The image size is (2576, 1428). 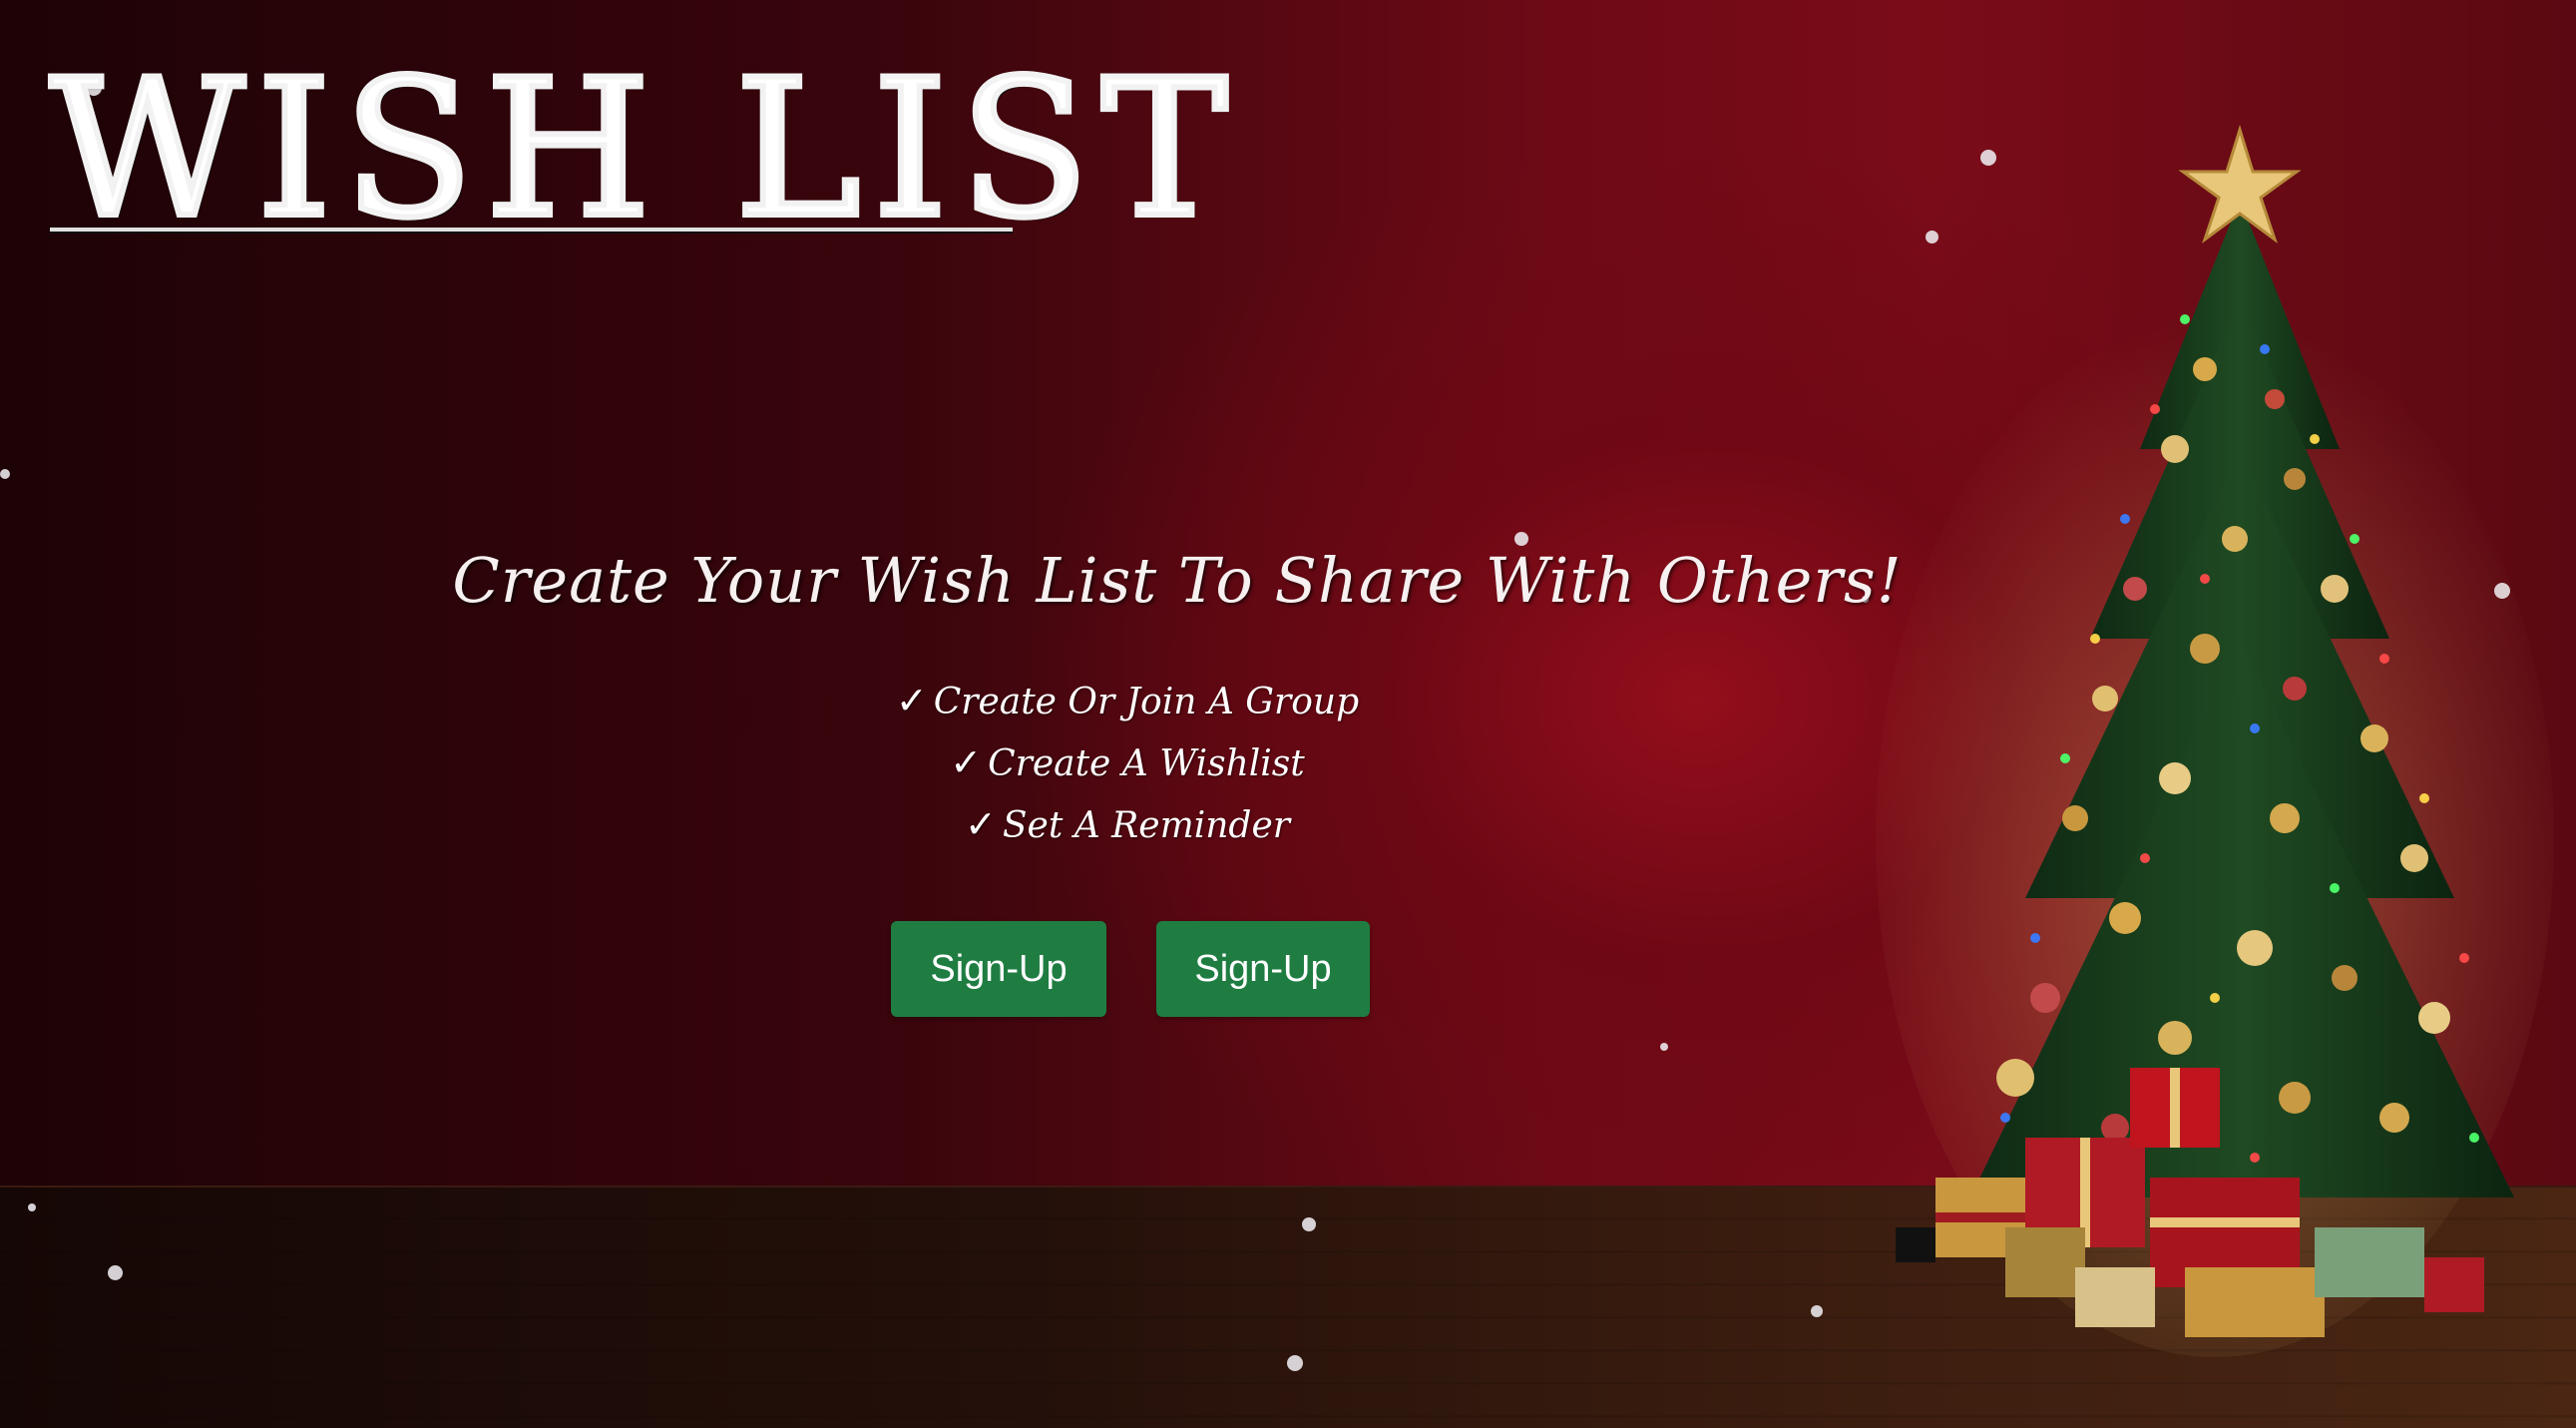 What do you see at coordinates (643, 149) in the screenshot?
I see `logo-text: WISH LIST` at bounding box center [643, 149].